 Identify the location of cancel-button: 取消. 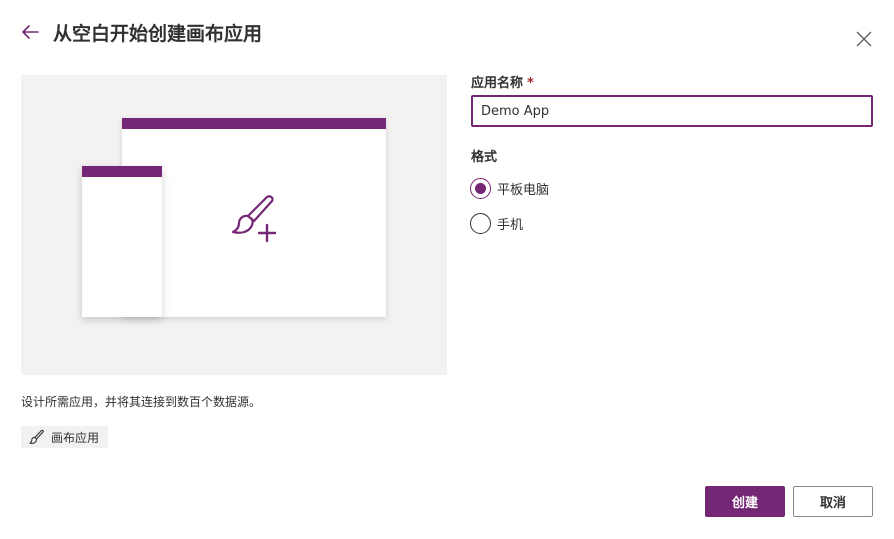
(833, 501).